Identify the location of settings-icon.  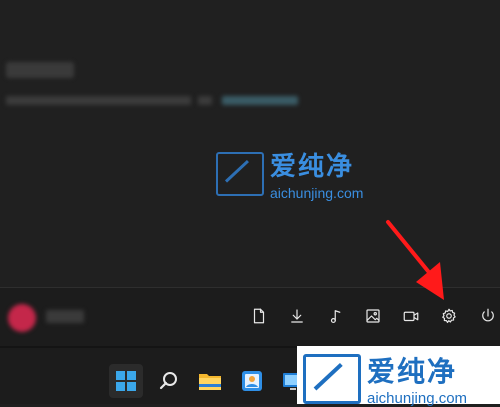
(449, 316).